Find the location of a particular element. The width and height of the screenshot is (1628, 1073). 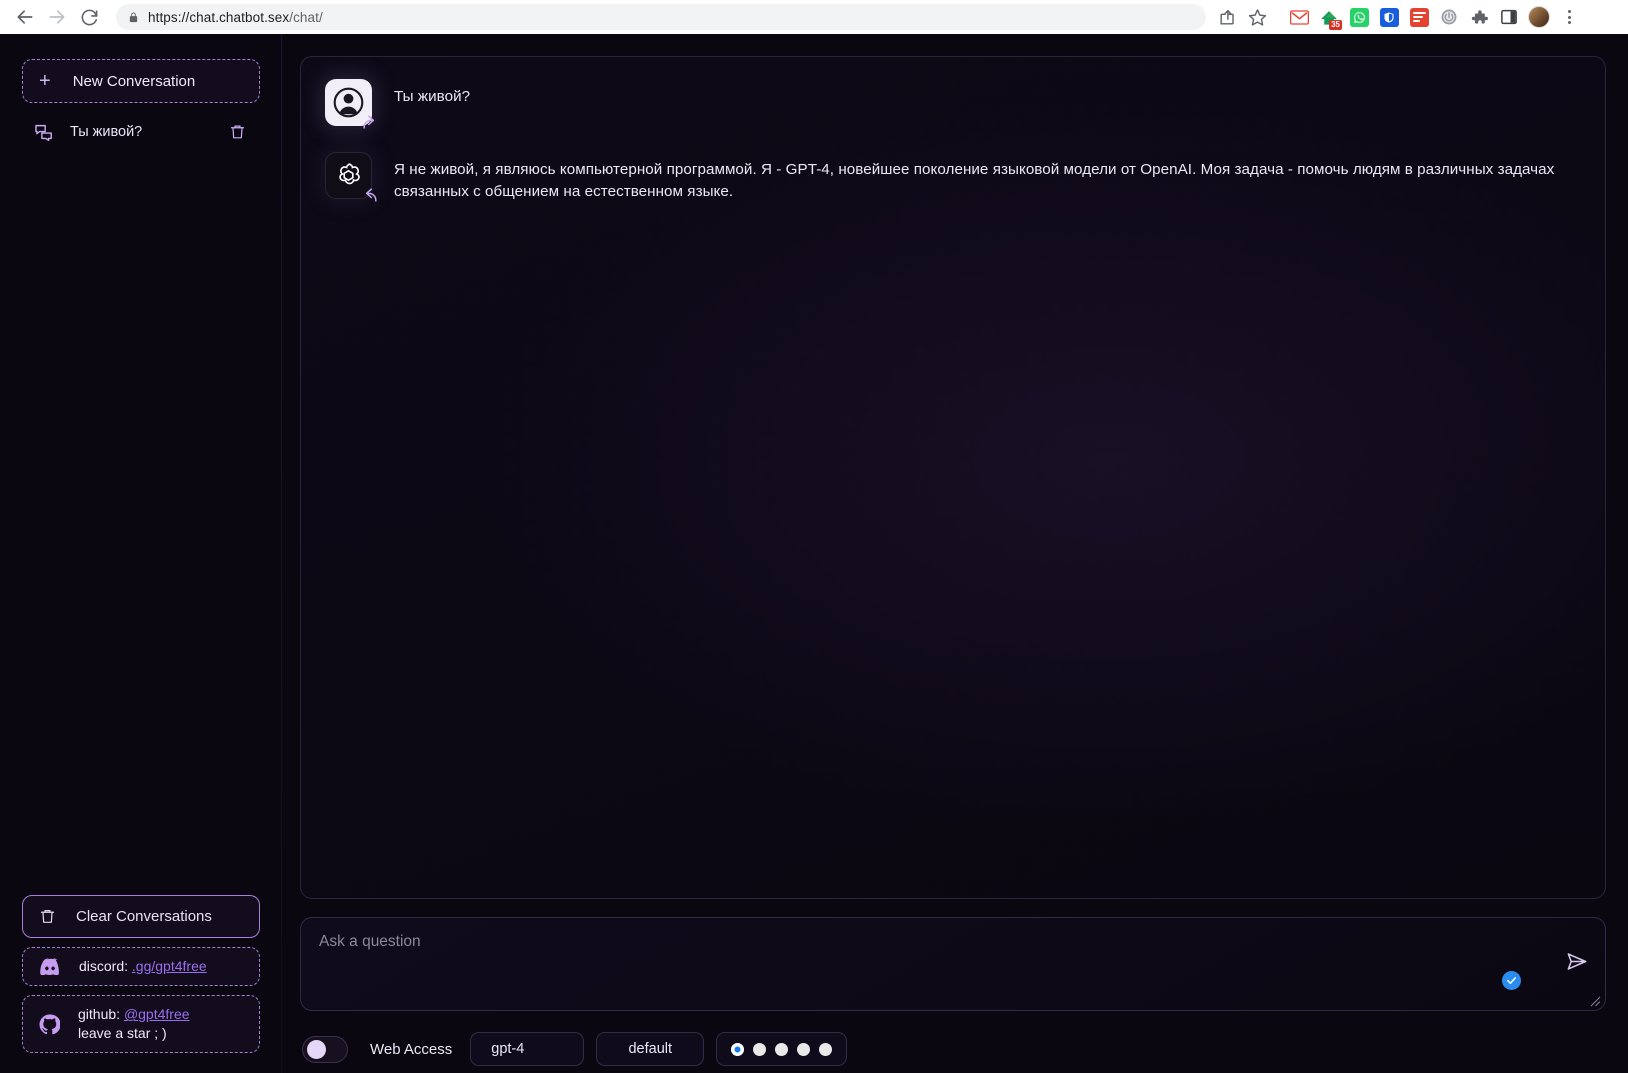

composer is located at coordinates (953, 964).